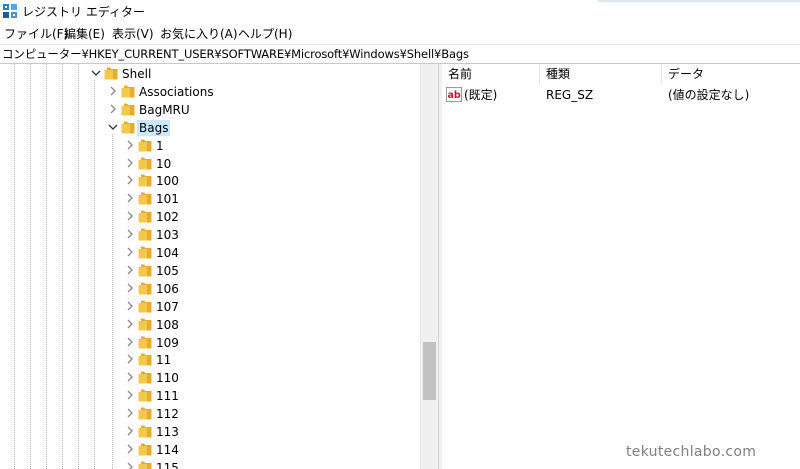 The height and width of the screenshot is (469, 800). What do you see at coordinates (429, 266) in the screenshot?
I see `tree-scrollbar` at bounding box center [429, 266].